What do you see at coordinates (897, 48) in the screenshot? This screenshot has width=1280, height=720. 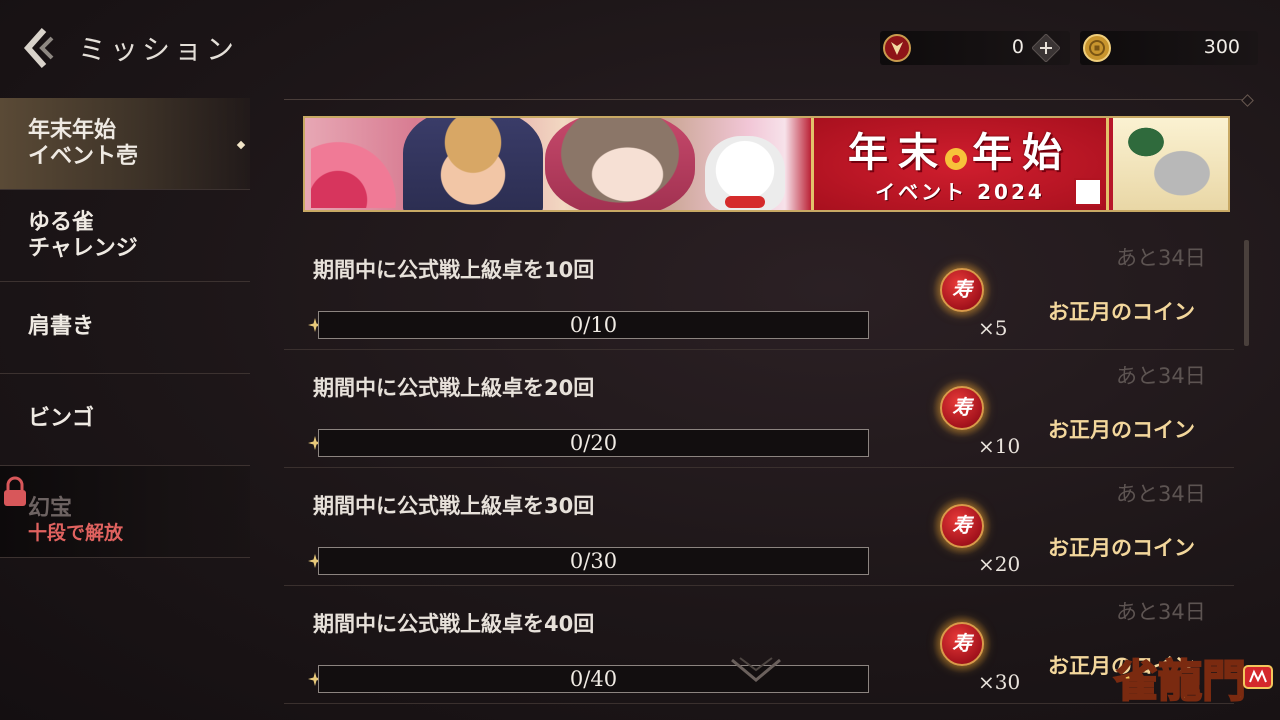 I see `red-crest-icon` at bounding box center [897, 48].